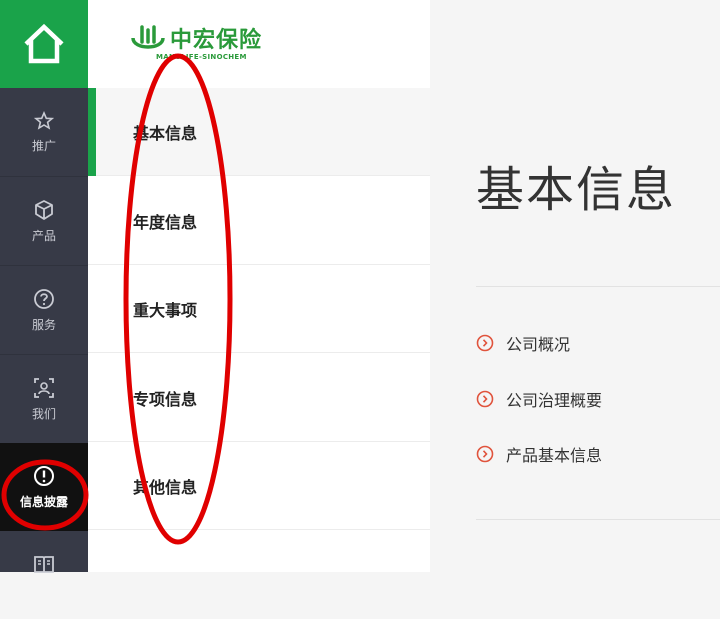 This screenshot has height=619, width=720. What do you see at coordinates (554, 455) in the screenshot?
I see `link-label: 产品基本信息` at bounding box center [554, 455].